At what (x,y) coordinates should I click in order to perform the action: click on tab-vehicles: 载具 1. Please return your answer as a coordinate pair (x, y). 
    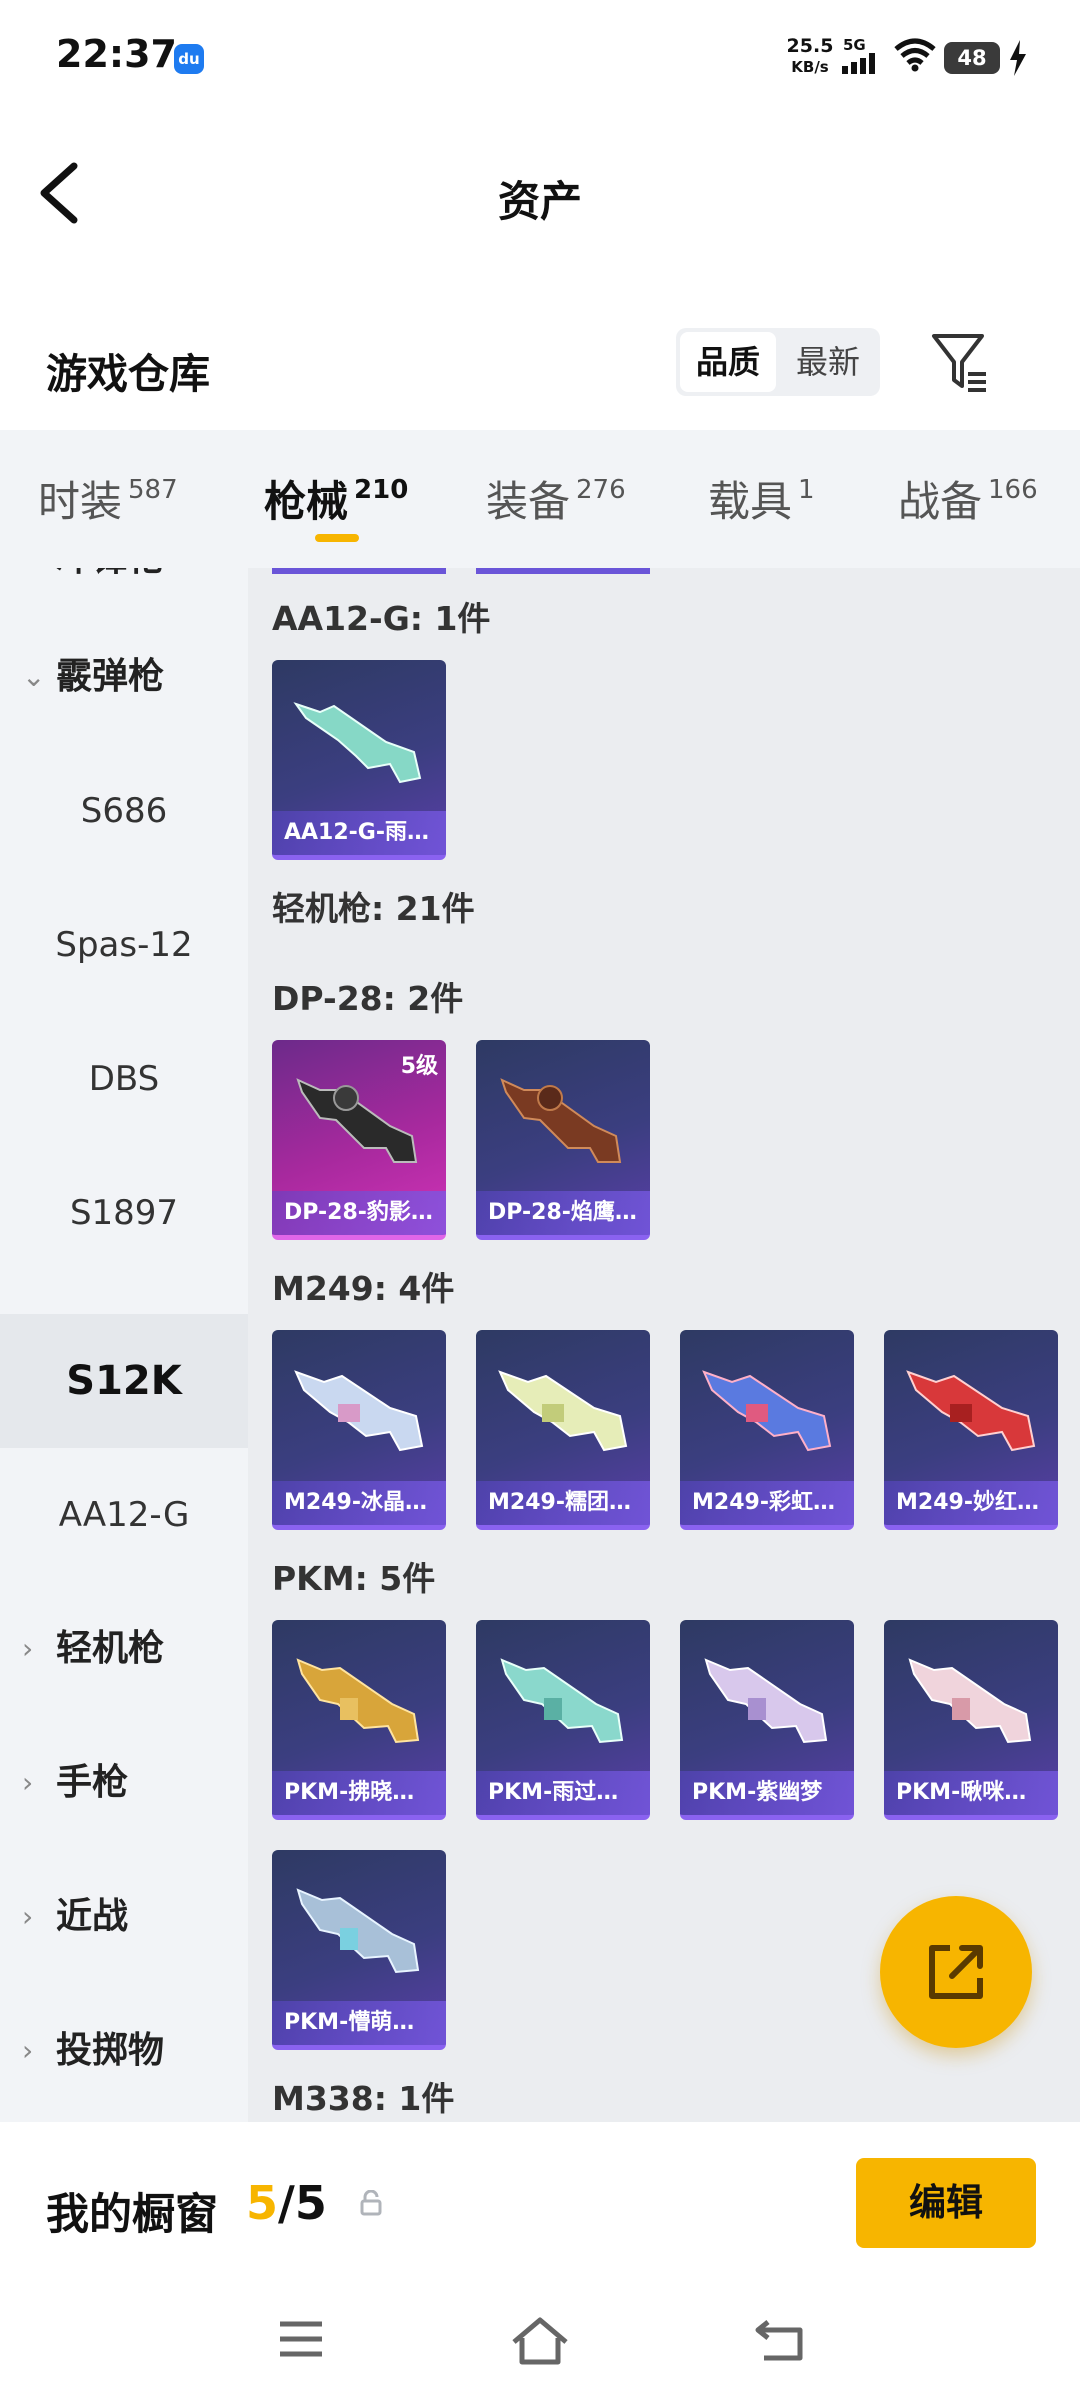
    Looking at the image, I should click on (761, 498).